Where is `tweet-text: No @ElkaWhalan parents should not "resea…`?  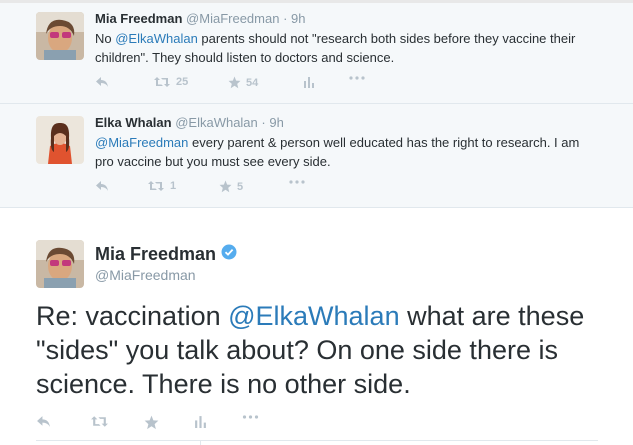 tweet-text: No @ElkaWhalan parents should not "resea… is located at coordinates (344, 48).